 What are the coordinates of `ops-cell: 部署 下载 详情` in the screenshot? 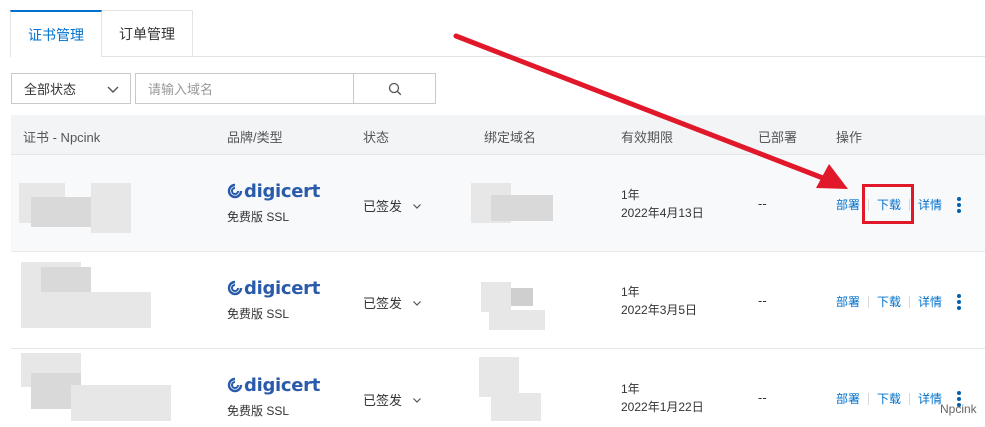 It's located at (900, 301).